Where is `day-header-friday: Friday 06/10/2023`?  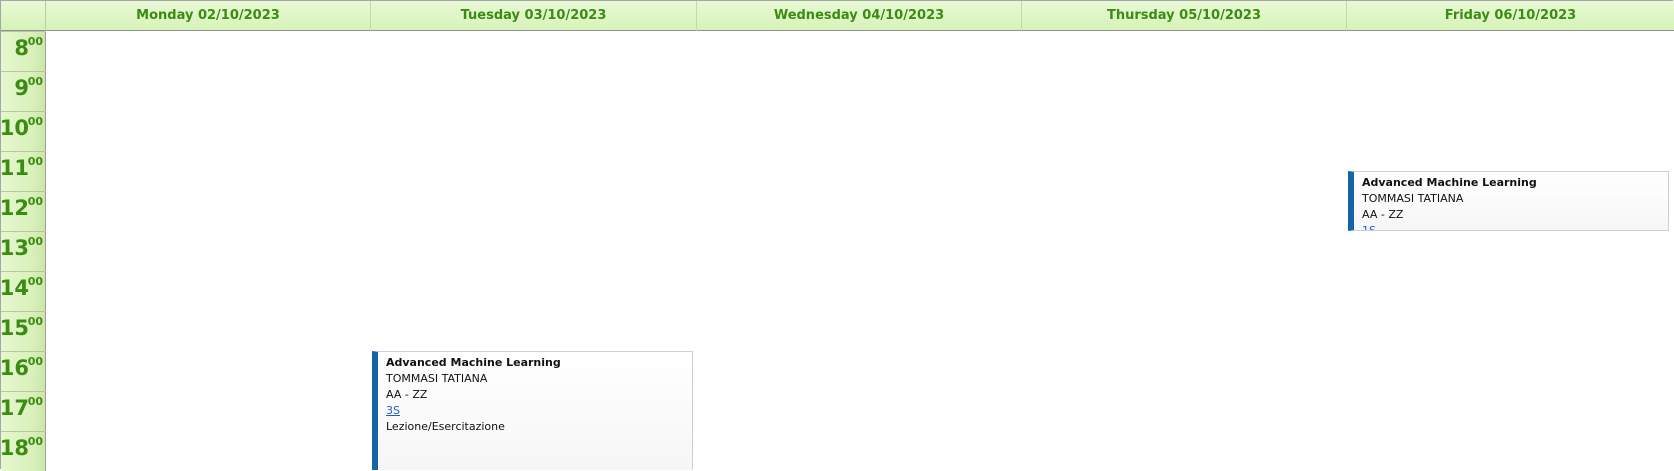 day-header-friday: Friday 06/10/2023 is located at coordinates (1510, 15).